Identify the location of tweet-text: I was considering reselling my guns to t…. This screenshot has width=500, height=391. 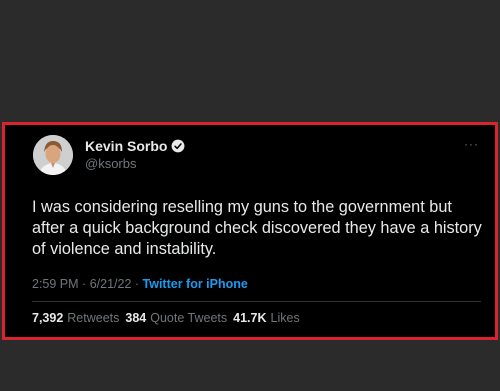
(257, 228).